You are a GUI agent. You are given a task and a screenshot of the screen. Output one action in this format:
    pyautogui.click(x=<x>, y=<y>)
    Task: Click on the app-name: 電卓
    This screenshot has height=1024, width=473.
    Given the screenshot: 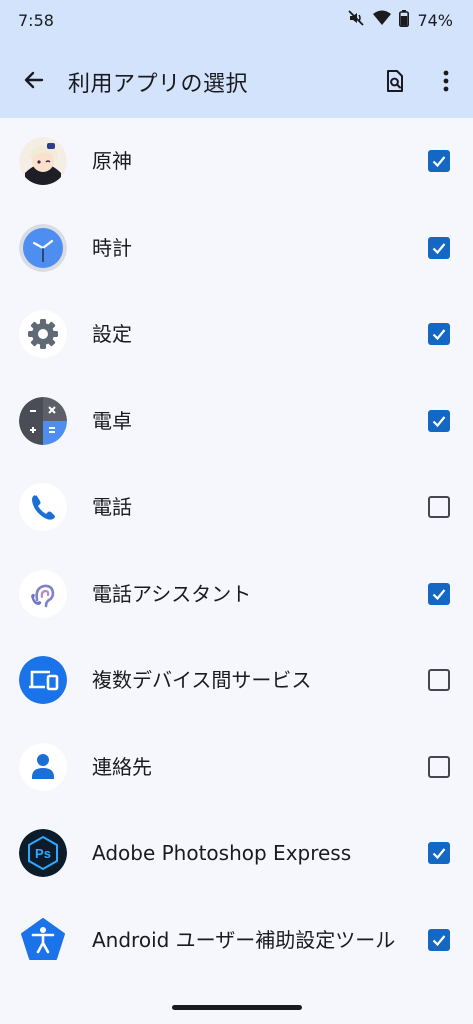 What is the action you would take?
    pyautogui.click(x=112, y=420)
    